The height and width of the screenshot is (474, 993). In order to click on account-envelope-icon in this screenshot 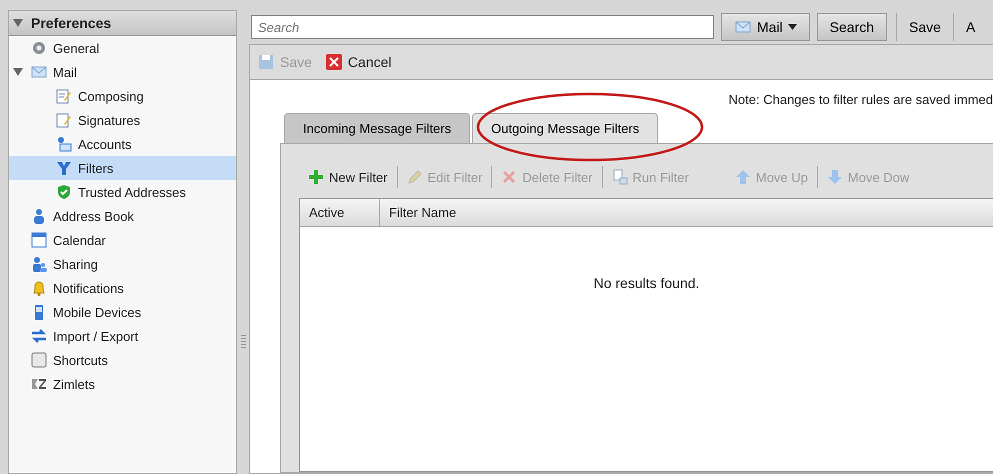, I will do `click(64, 144)`.